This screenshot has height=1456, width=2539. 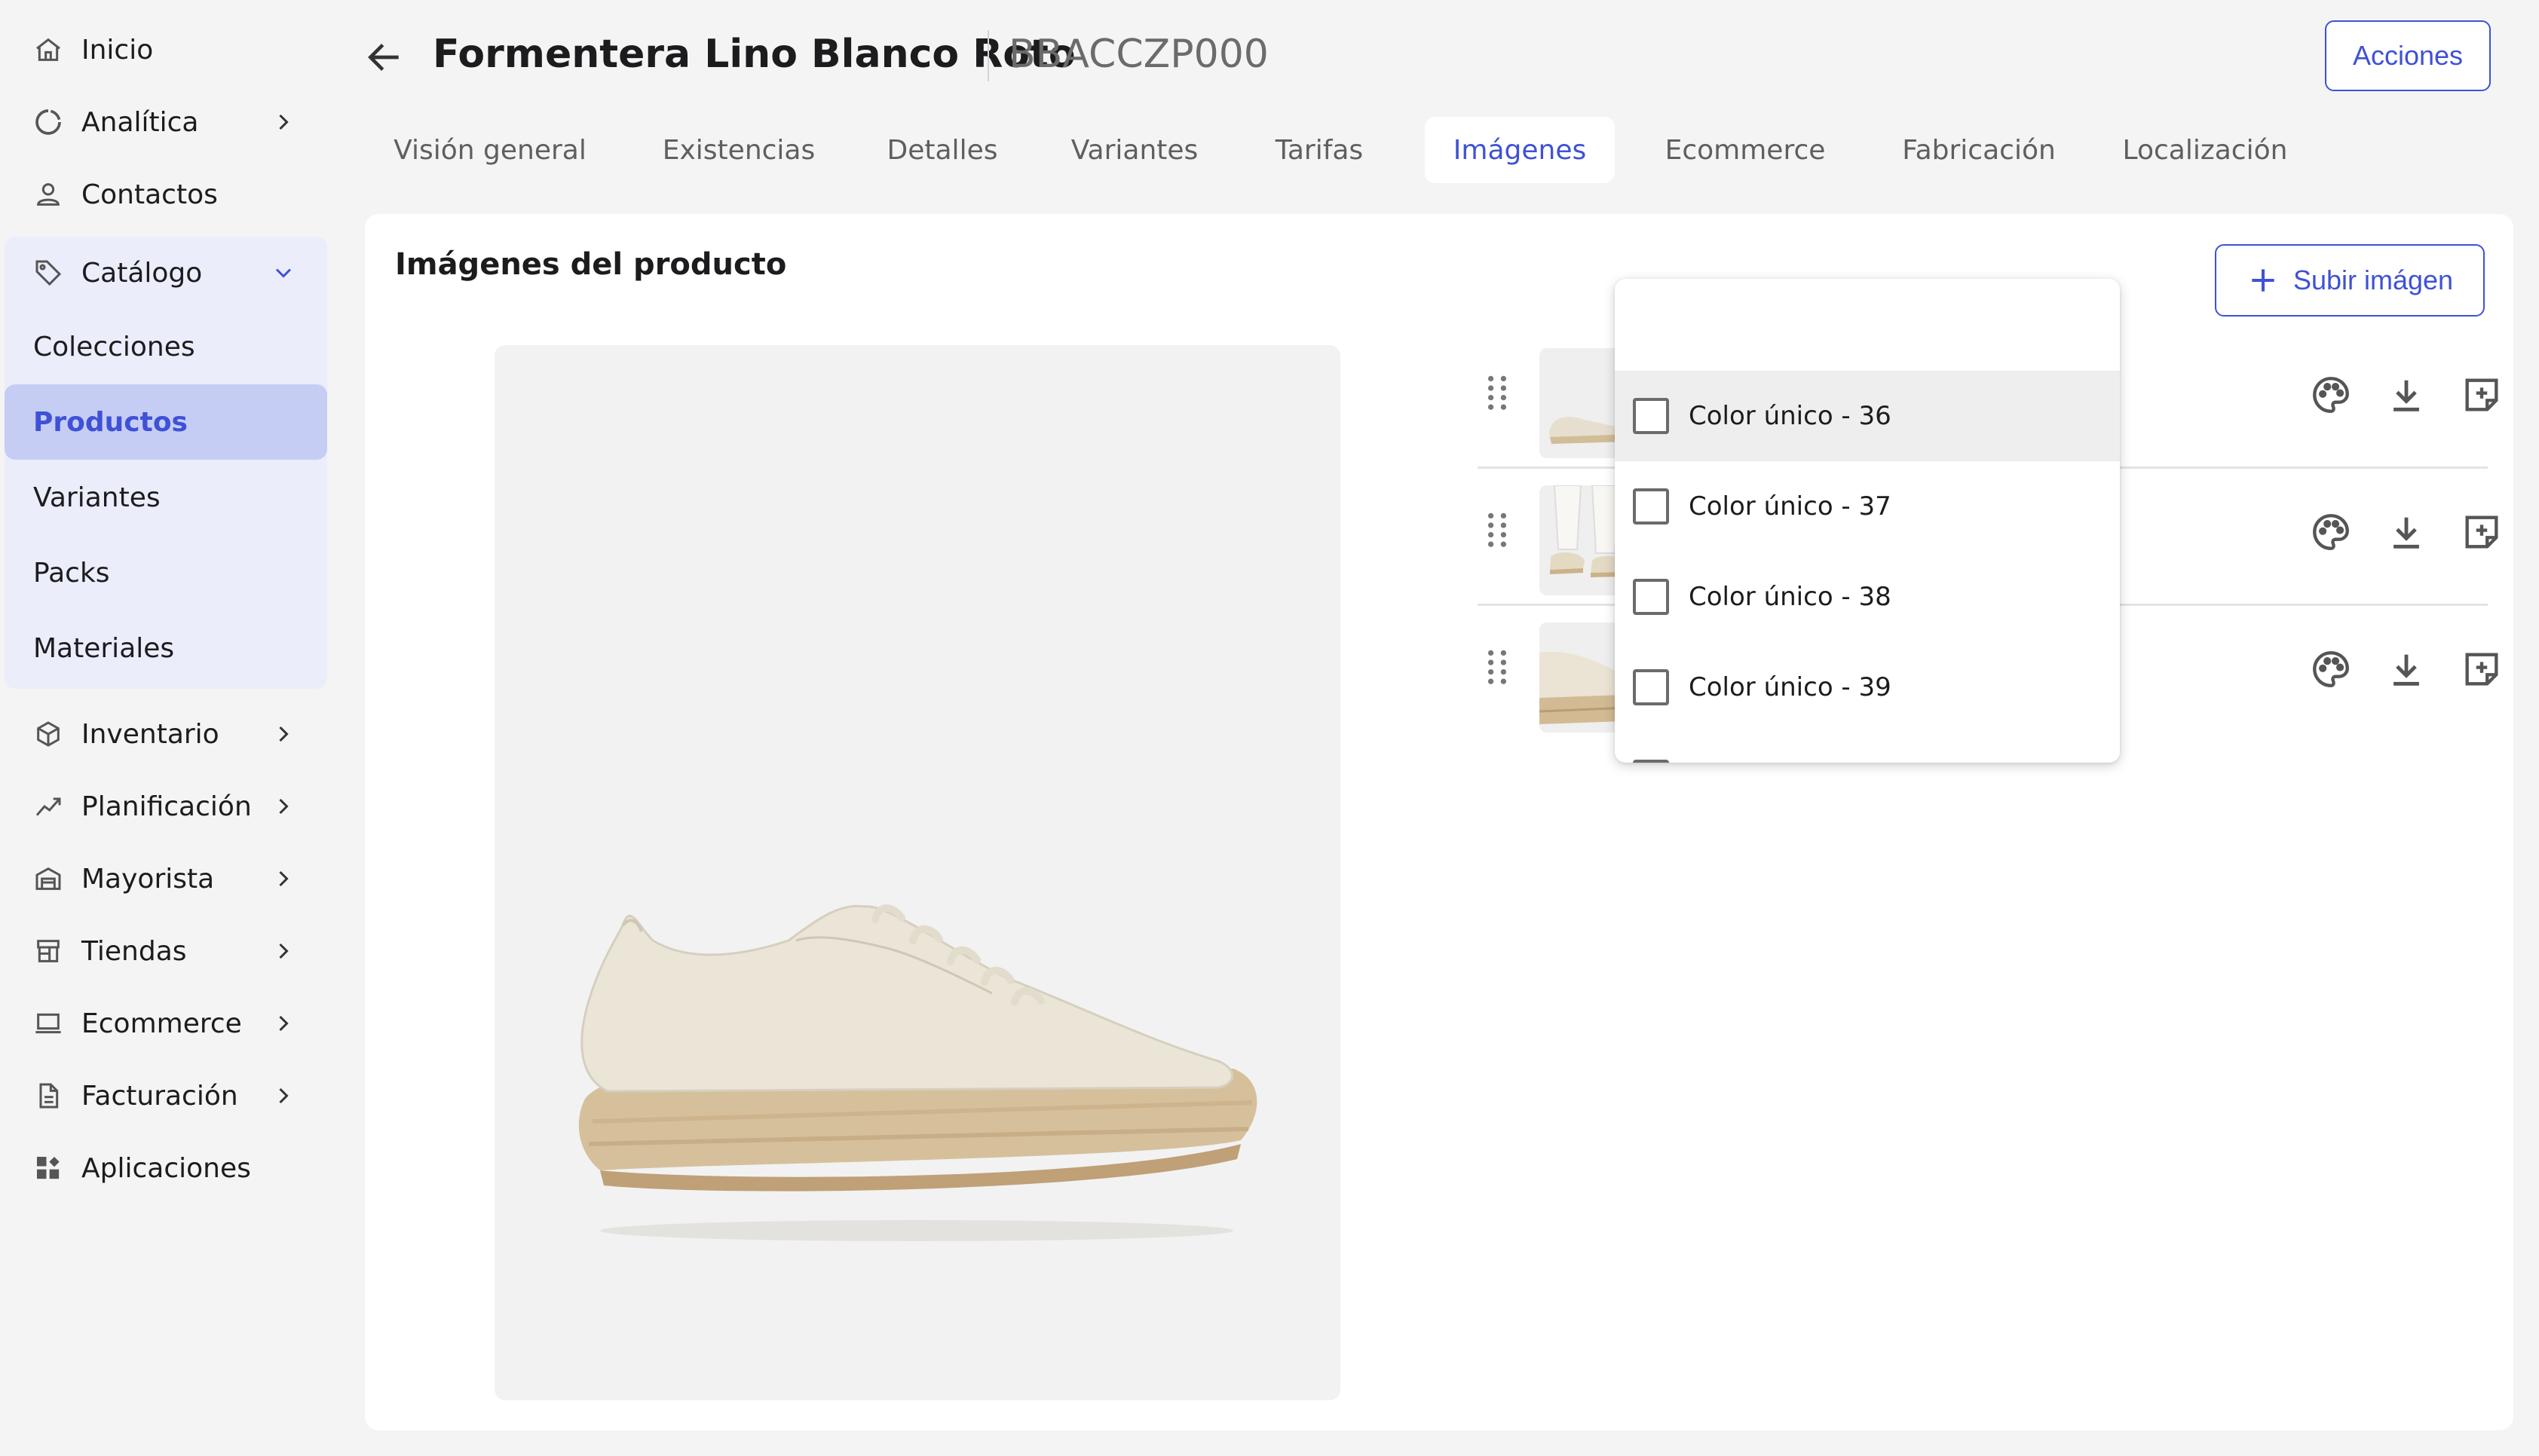 What do you see at coordinates (591, 264) in the screenshot?
I see `section-title: Imágenes del producto` at bounding box center [591, 264].